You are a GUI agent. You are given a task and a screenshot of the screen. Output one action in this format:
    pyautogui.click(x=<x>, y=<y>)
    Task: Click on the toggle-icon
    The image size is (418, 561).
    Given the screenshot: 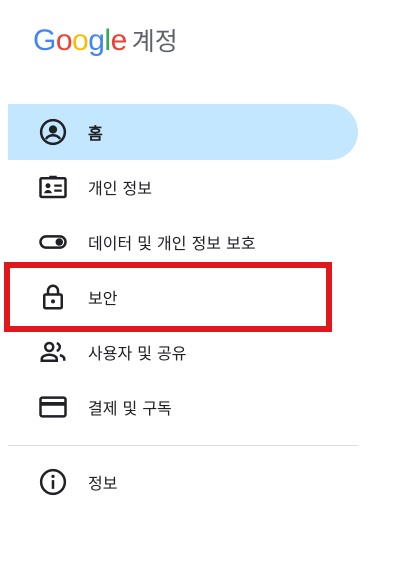 What is the action you would take?
    pyautogui.click(x=53, y=242)
    